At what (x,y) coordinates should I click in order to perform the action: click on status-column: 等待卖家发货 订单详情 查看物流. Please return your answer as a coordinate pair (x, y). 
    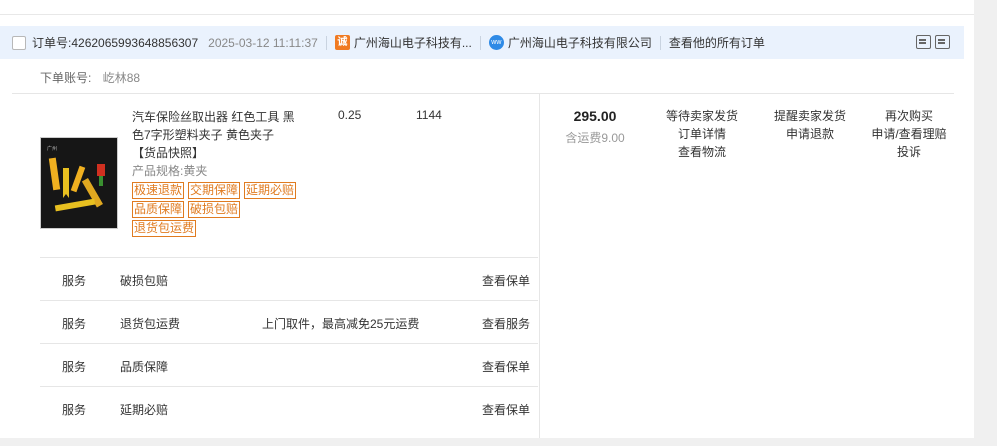
    Looking at the image, I should click on (702, 134).